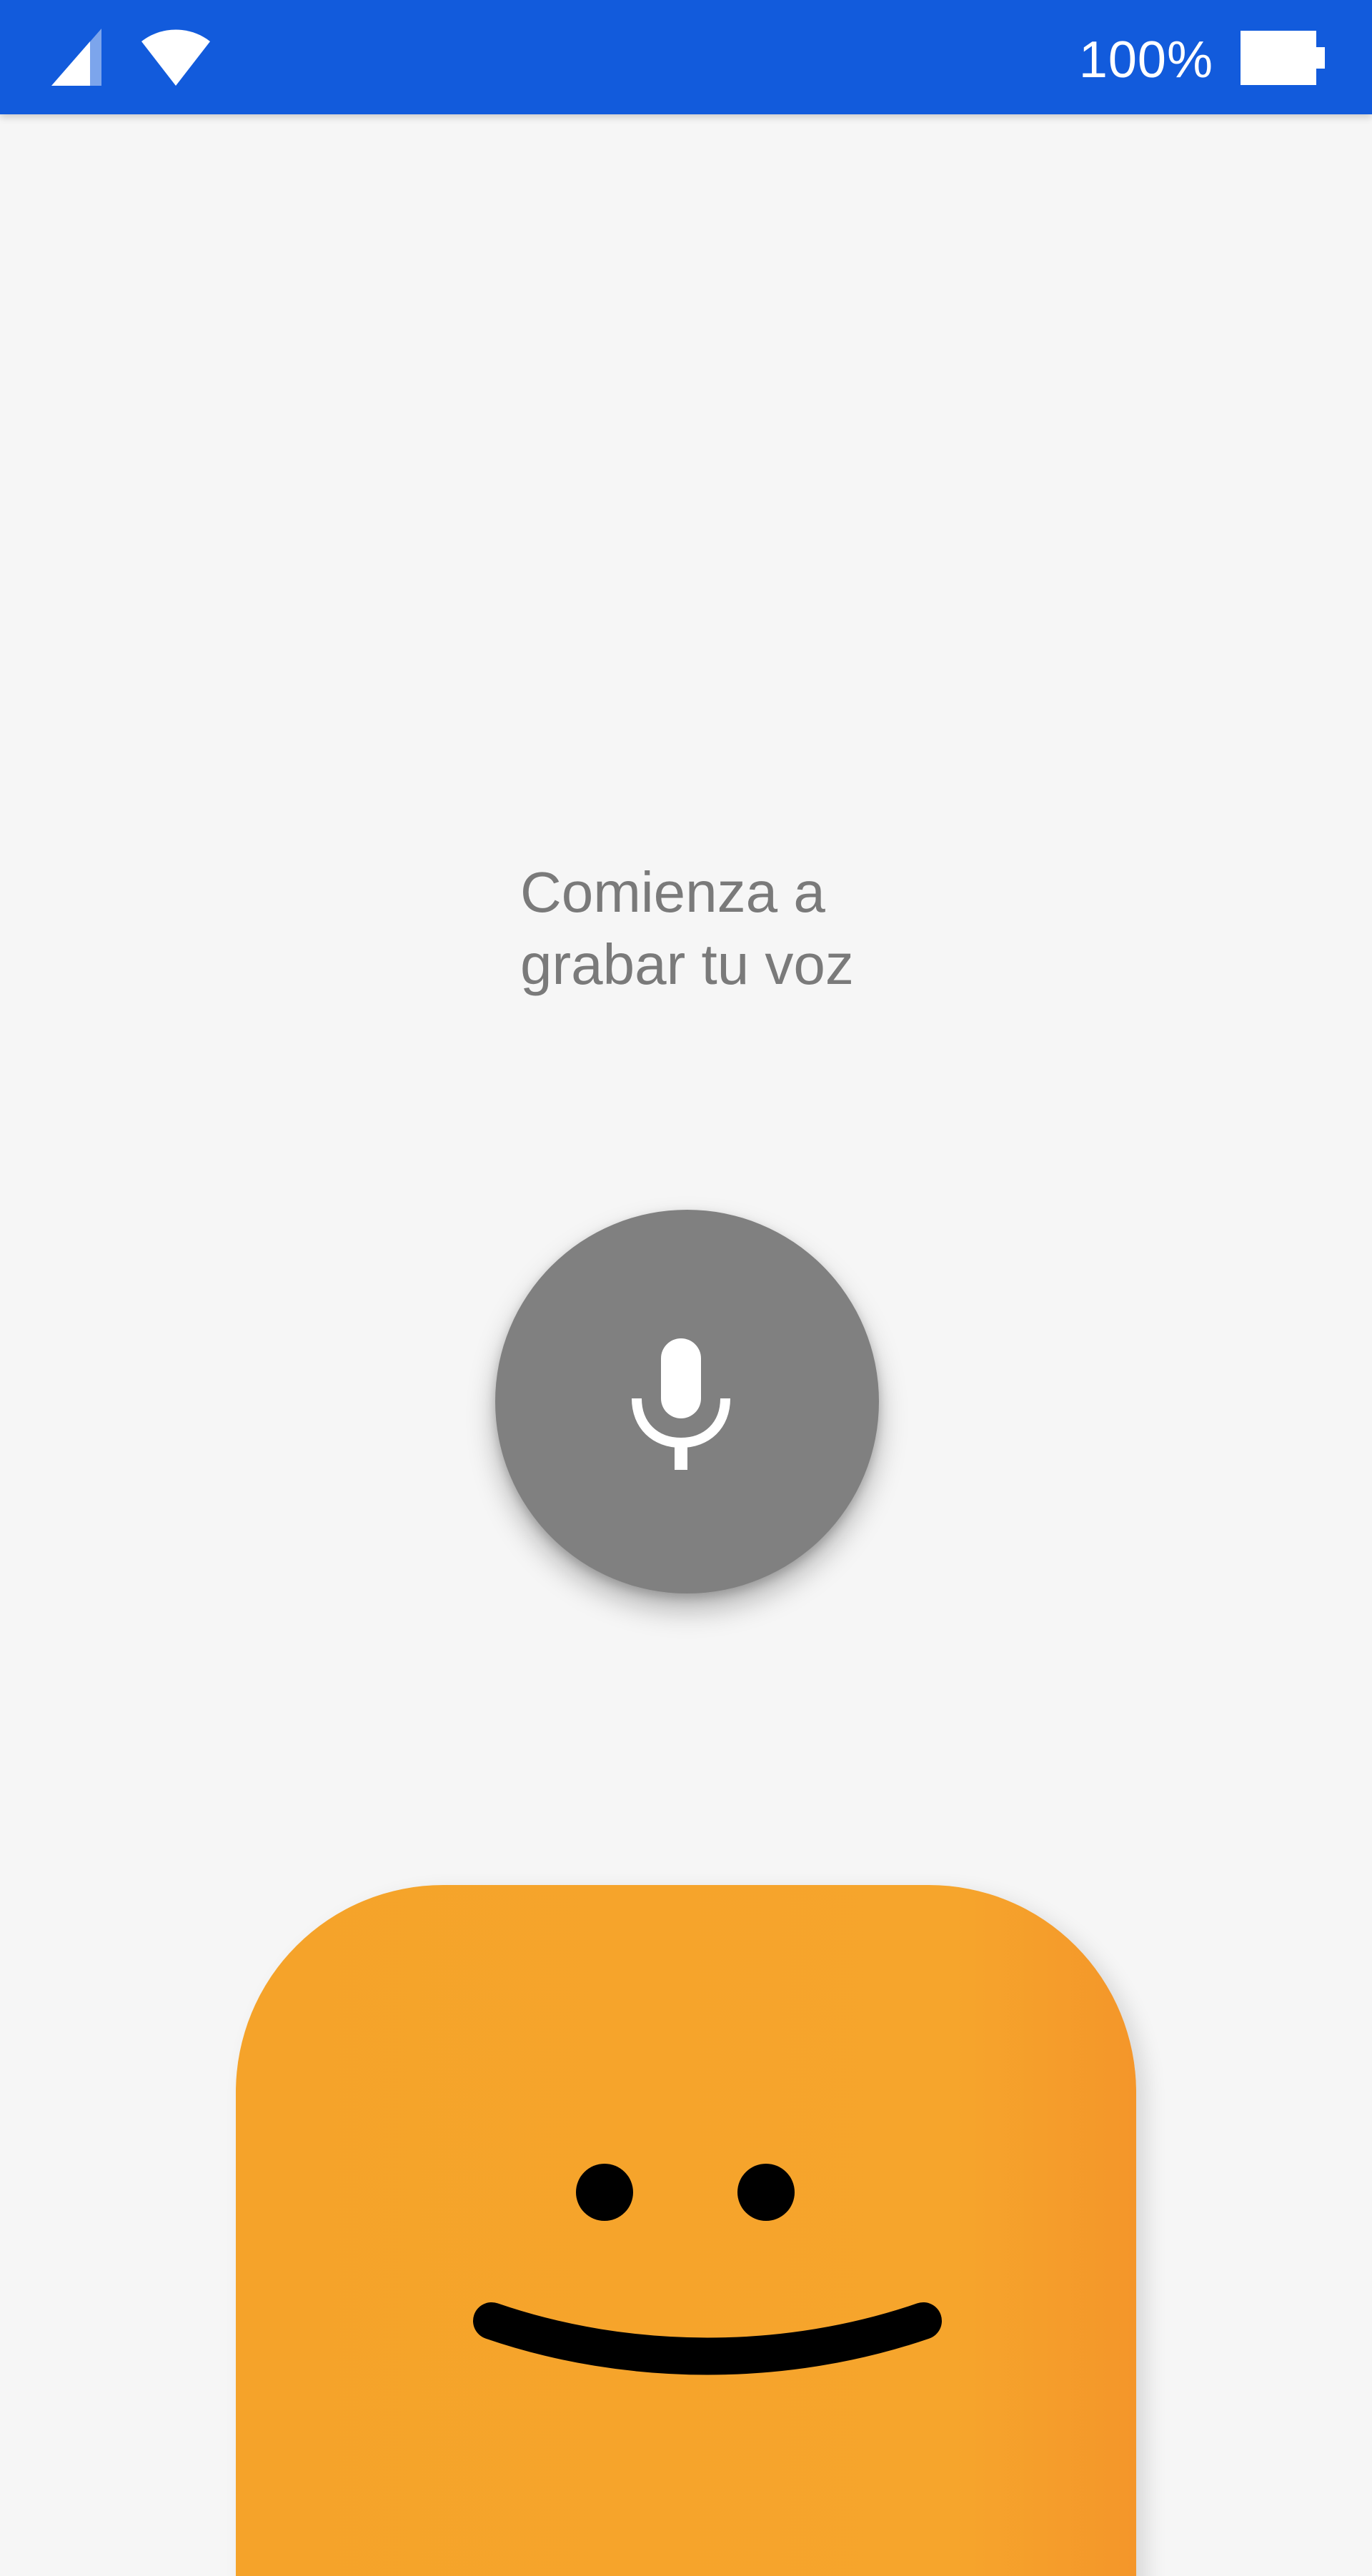  I want to click on battery-full-icon, so click(1283, 58).